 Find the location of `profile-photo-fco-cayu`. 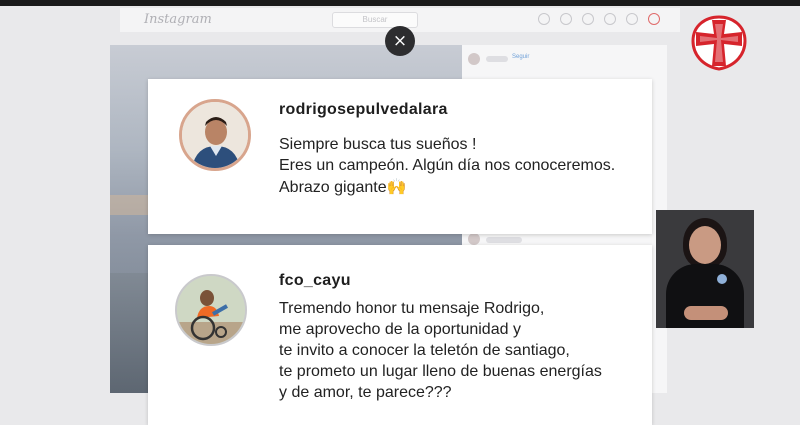

profile-photo-fco-cayu is located at coordinates (211, 310).